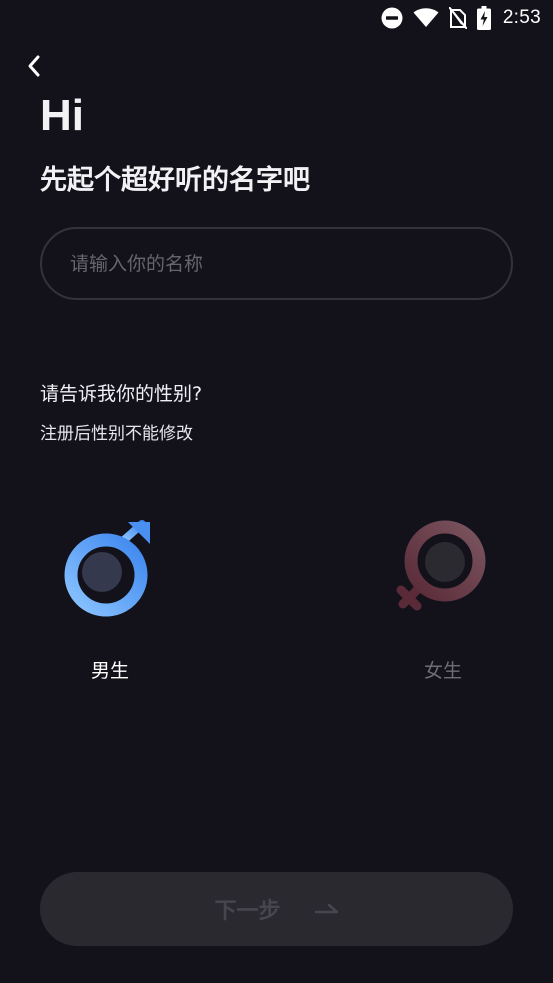  I want to click on next-step-button: 下一步, so click(276, 909).